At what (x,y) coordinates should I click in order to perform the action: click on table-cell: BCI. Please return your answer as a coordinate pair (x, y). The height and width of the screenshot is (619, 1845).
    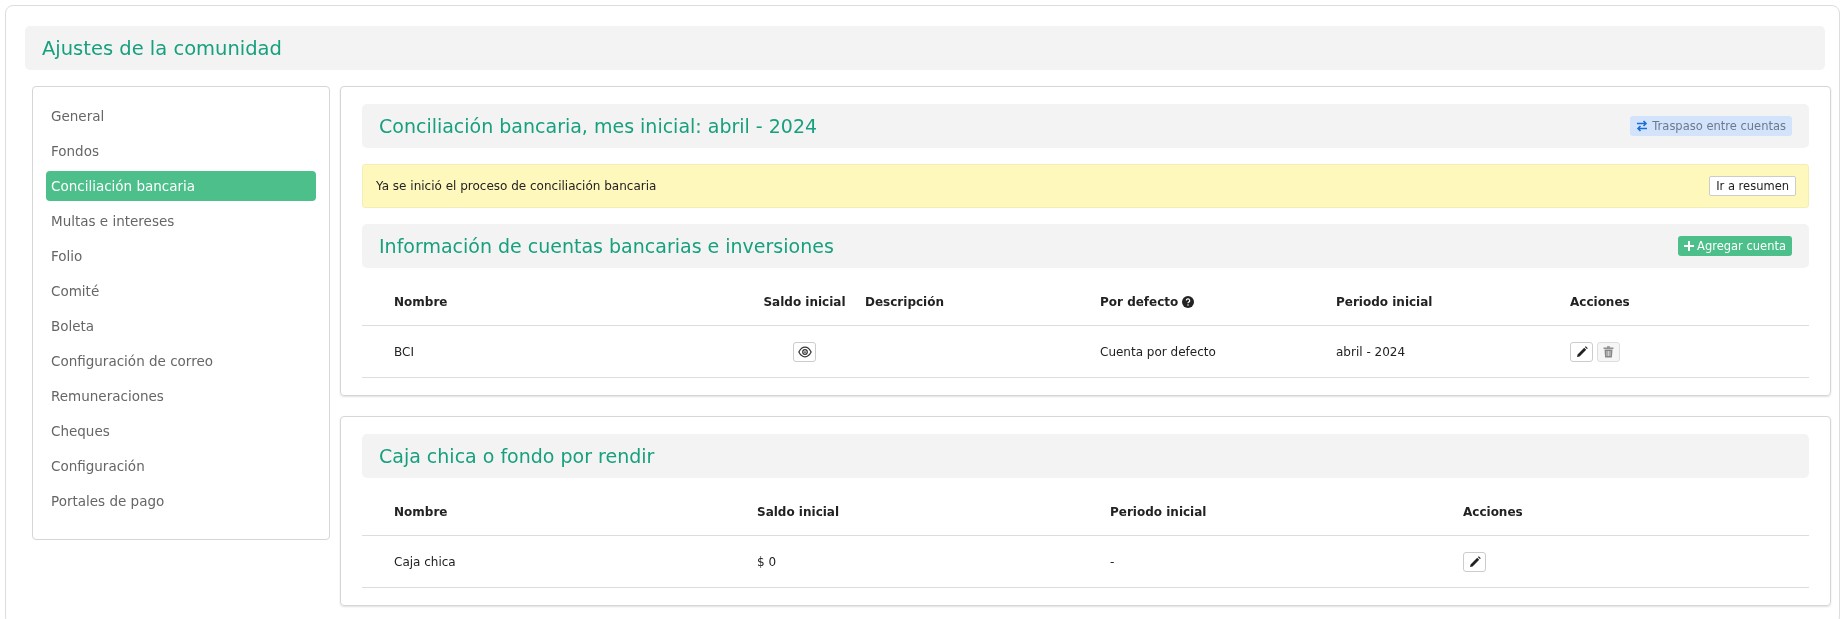
    Looking at the image, I should click on (404, 351).